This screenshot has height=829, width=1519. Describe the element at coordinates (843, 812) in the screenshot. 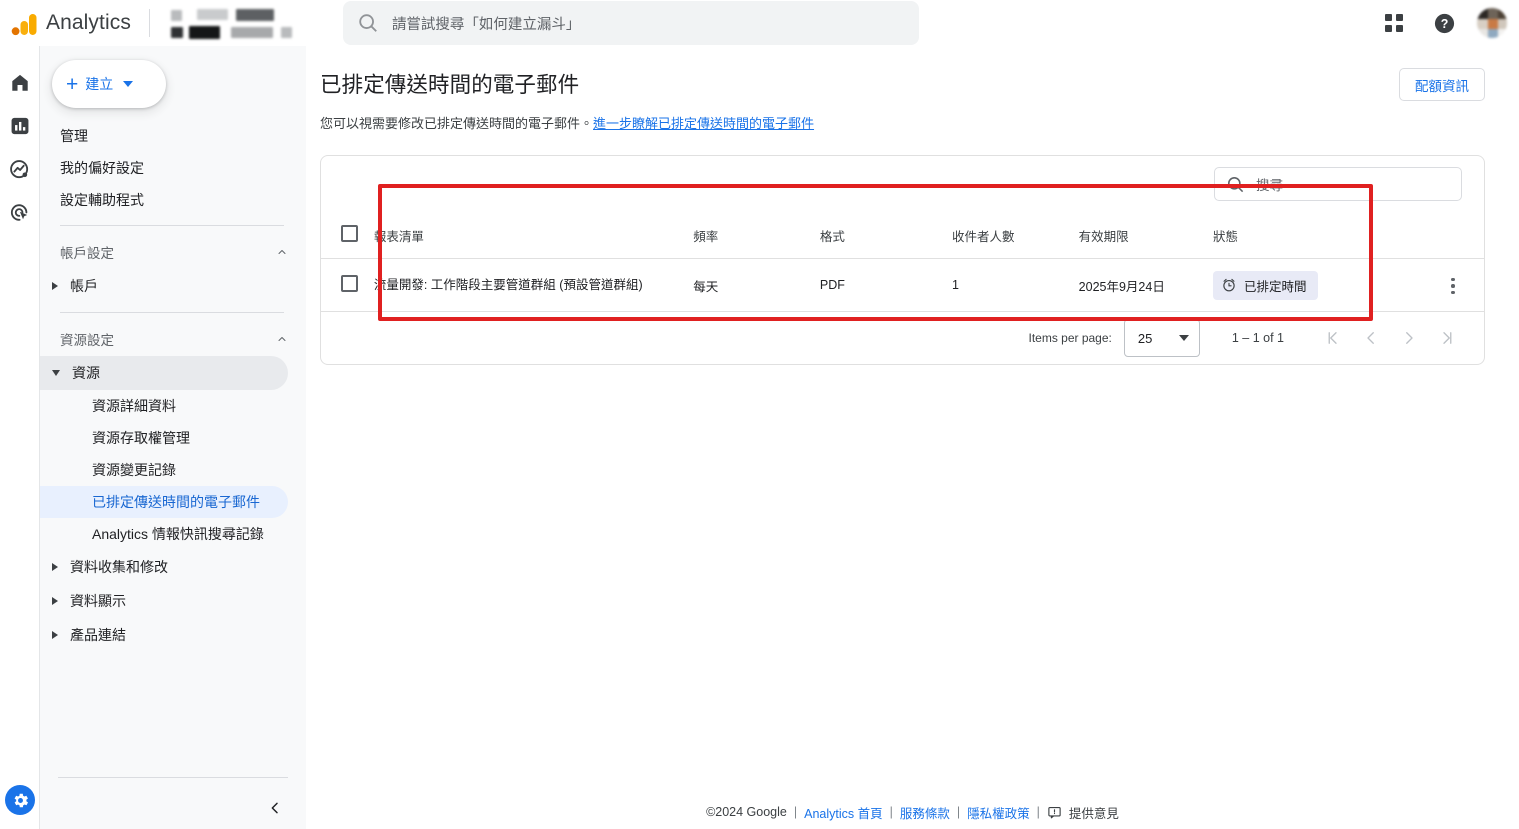

I see `footer-link-analytics-home: Analytics 首頁` at that location.